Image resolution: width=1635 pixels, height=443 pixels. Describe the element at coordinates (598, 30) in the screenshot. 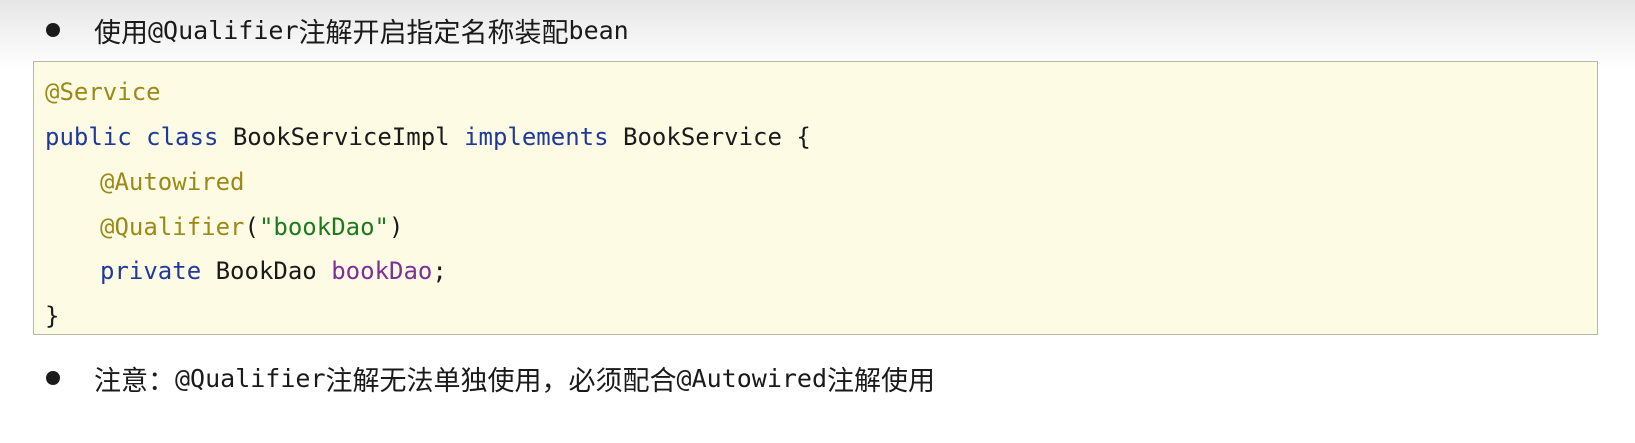

I see `bullet-text-suffix: bean` at that location.